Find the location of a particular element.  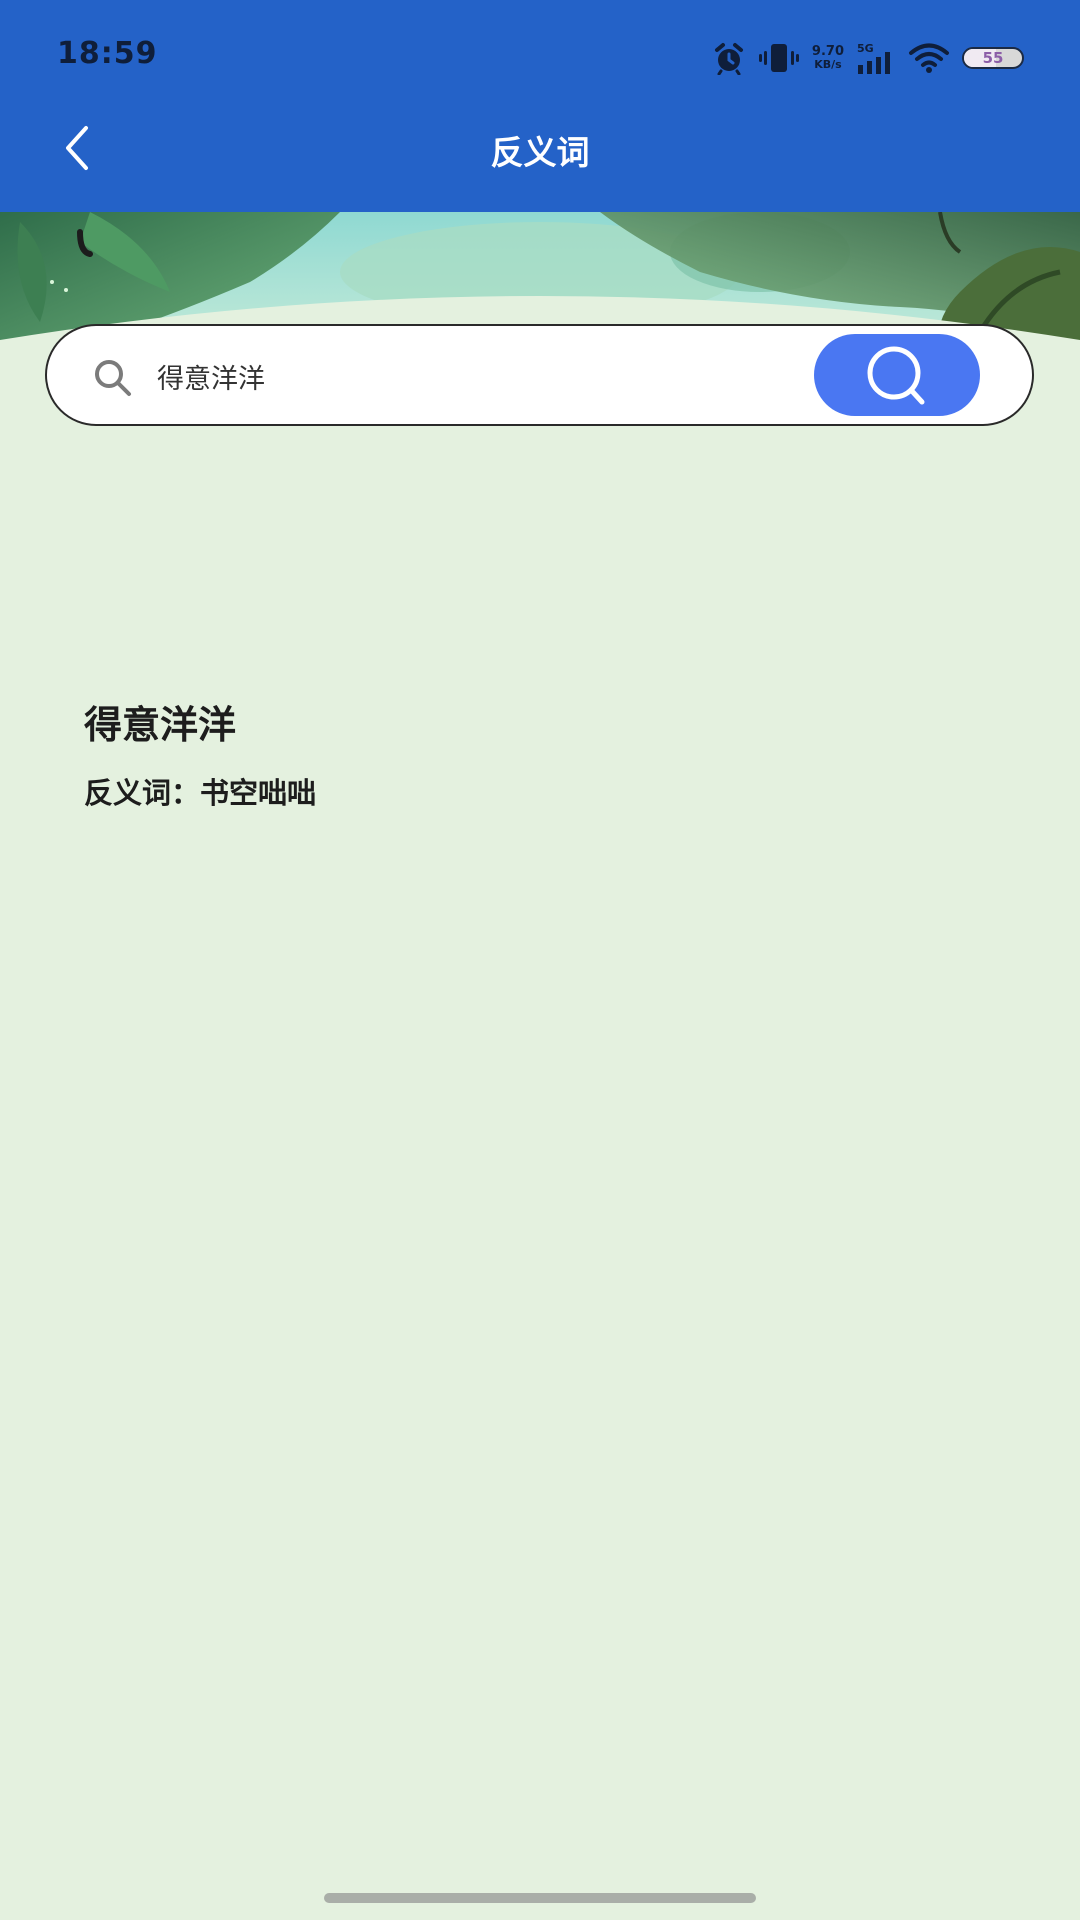

network-speed-unit: KB/s is located at coordinates (828, 64).